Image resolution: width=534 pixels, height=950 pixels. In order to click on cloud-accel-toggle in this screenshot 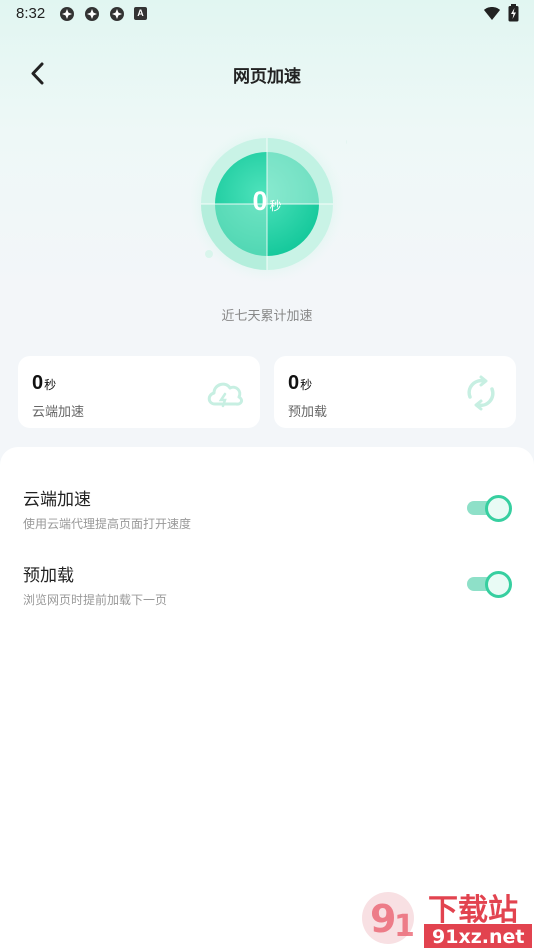, I will do `click(490, 508)`.